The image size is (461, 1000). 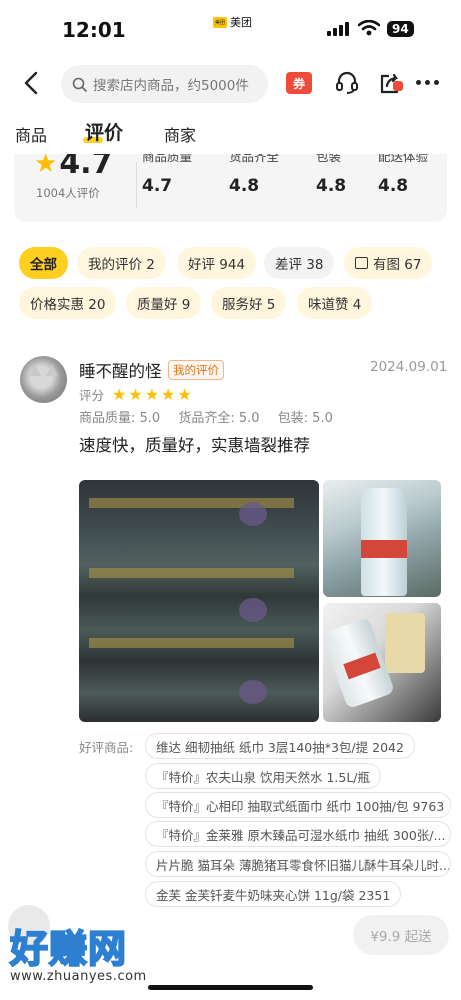 I want to click on goods-tag: 维达 细韧抽纸 纸巾 3层140抽*3包/提 2042, so click(x=280, y=746).